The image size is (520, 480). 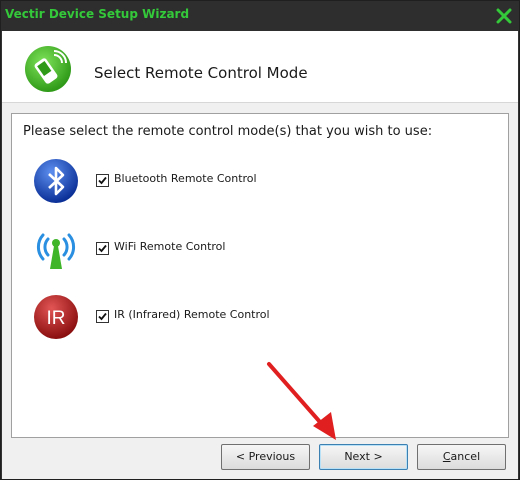 I want to click on next-button: Next >, so click(x=363, y=457).